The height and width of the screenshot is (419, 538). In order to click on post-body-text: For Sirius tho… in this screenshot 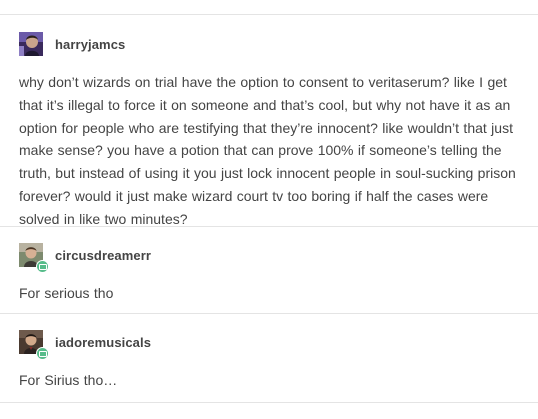, I will do `click(68, 380)`.